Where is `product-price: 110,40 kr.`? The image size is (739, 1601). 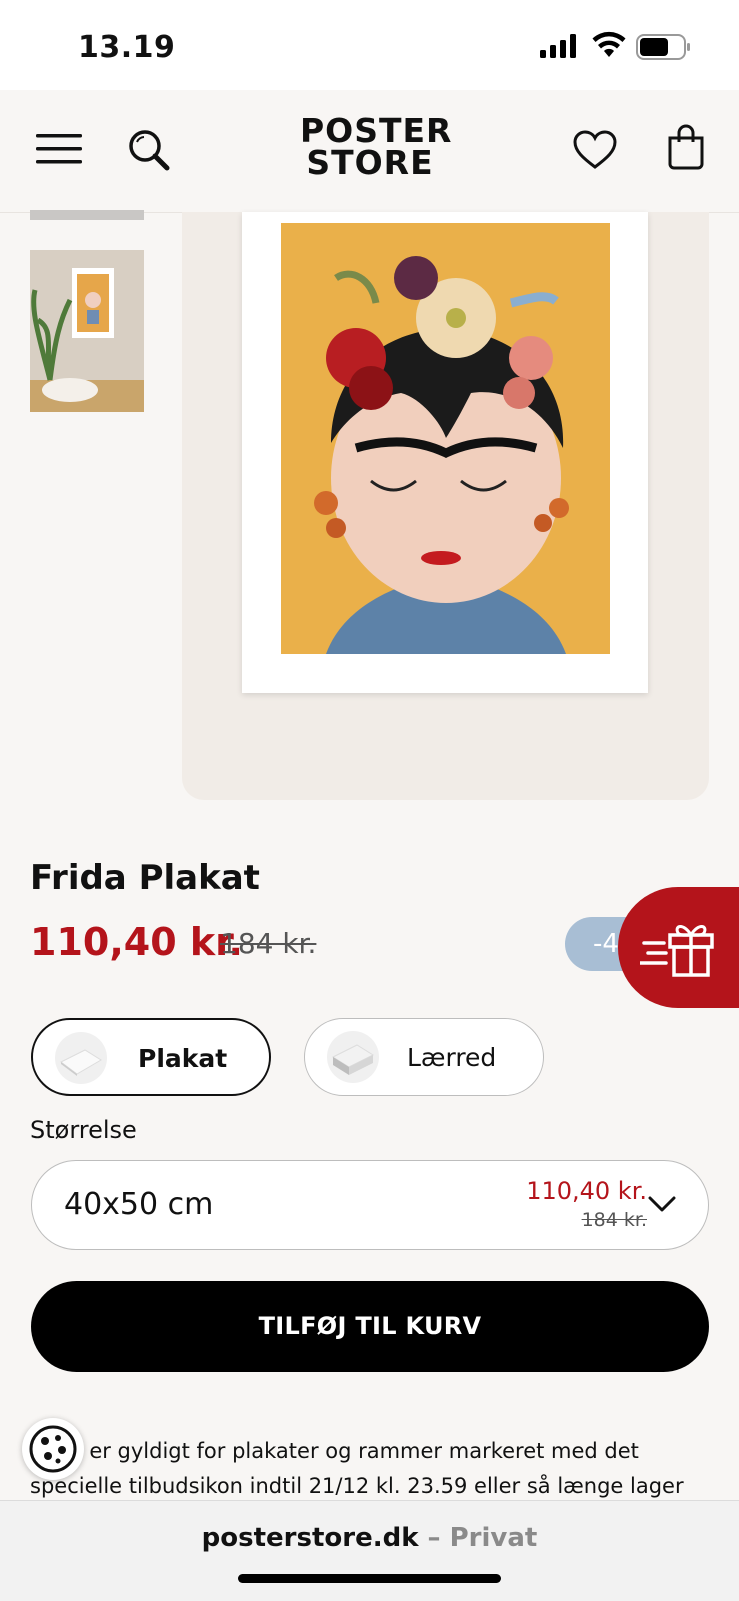 product-price: 110,40 kr. is located at coordinates (136, 942).